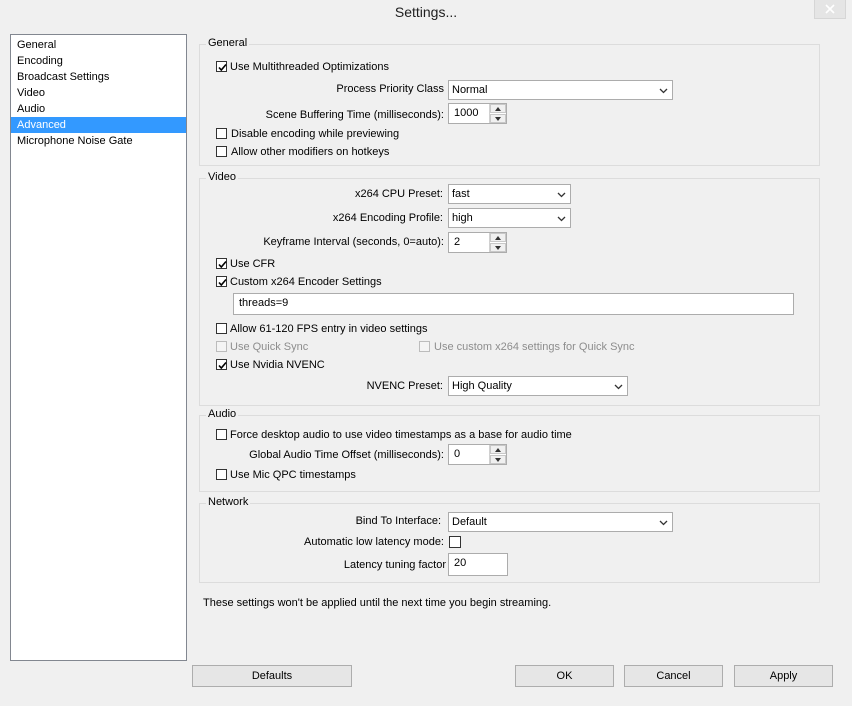 This screenshot has height=706, width=852. What do you see at coordinates (469, 522) in the screenshot?
I see `bind-interface-value: Default` at bounding box center [469, 522].